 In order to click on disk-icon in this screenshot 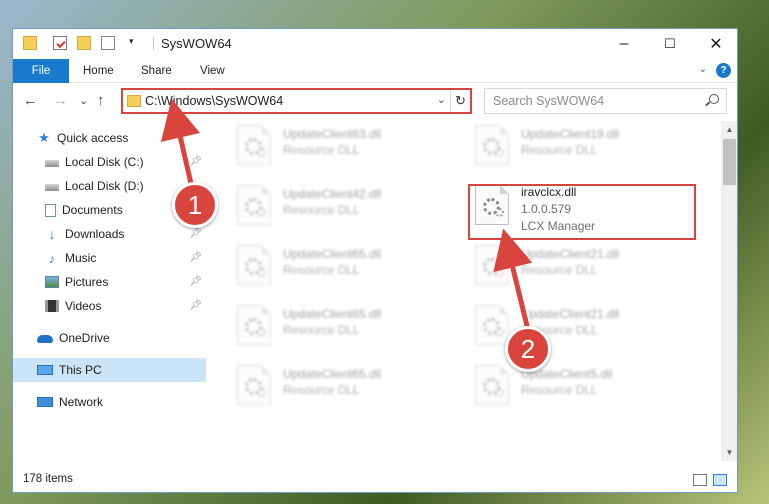, I will do `click(52, 163)`.